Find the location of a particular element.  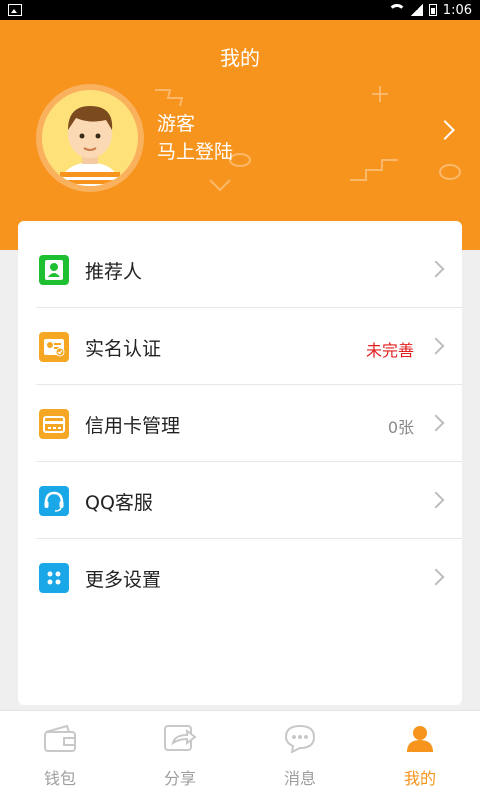

nav-item-share: 分享 is located at coordinates (180, 756).